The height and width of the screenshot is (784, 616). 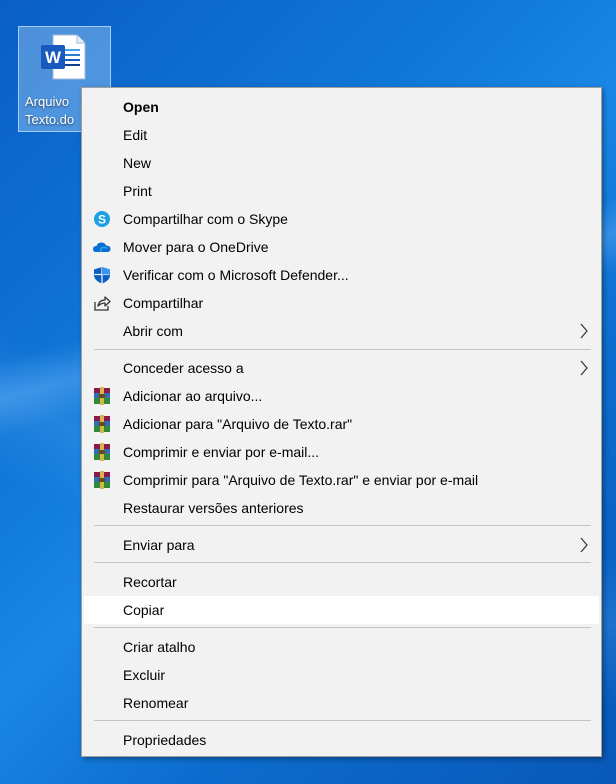 I want to click on menu-item-rename: Renomear, so click(x=341, y=703).